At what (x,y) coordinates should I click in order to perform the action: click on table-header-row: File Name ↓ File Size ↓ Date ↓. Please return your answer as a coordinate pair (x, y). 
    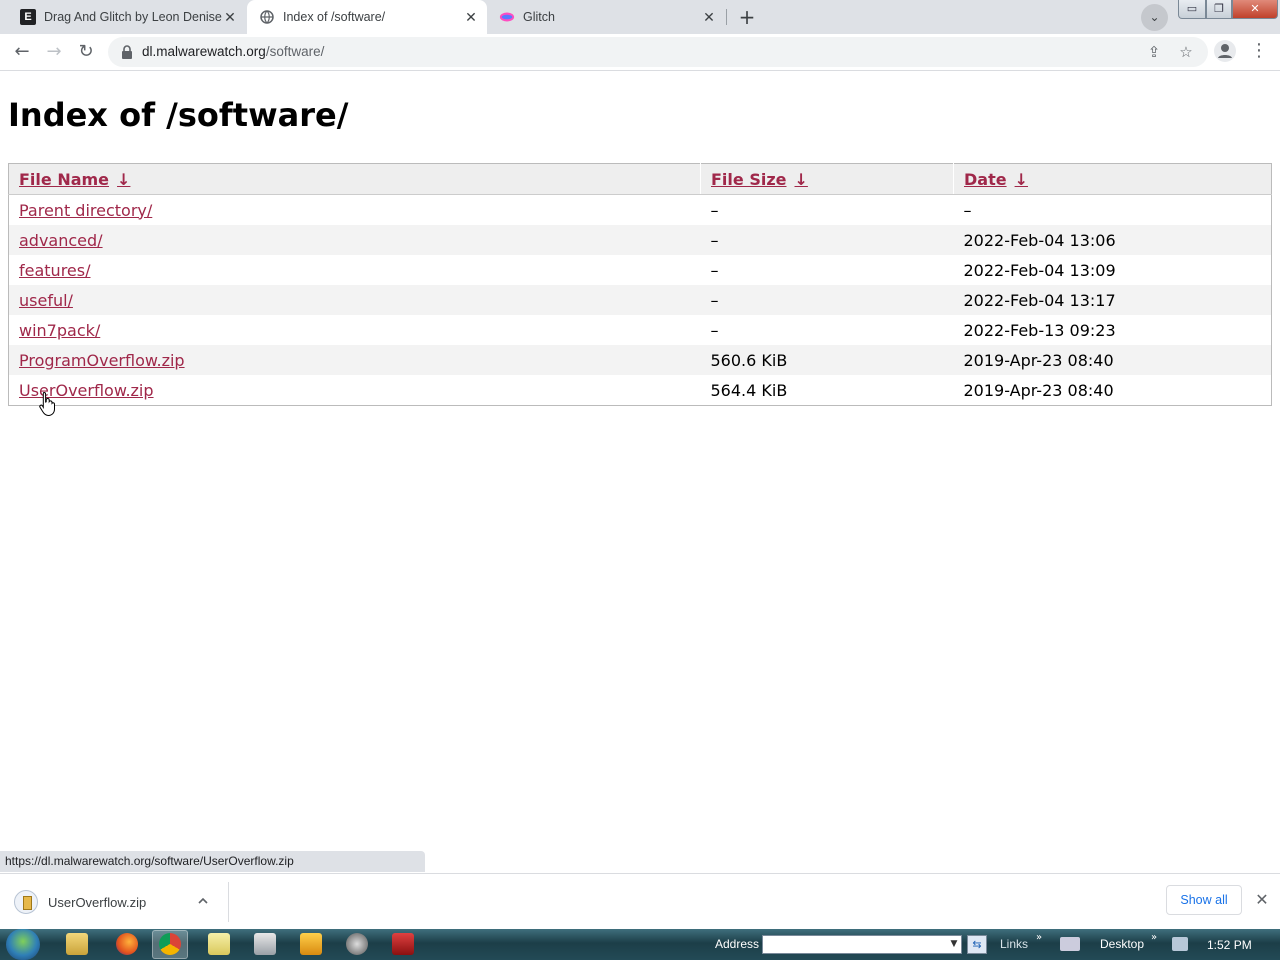
    Looking at the image, I should click on (640, 179).